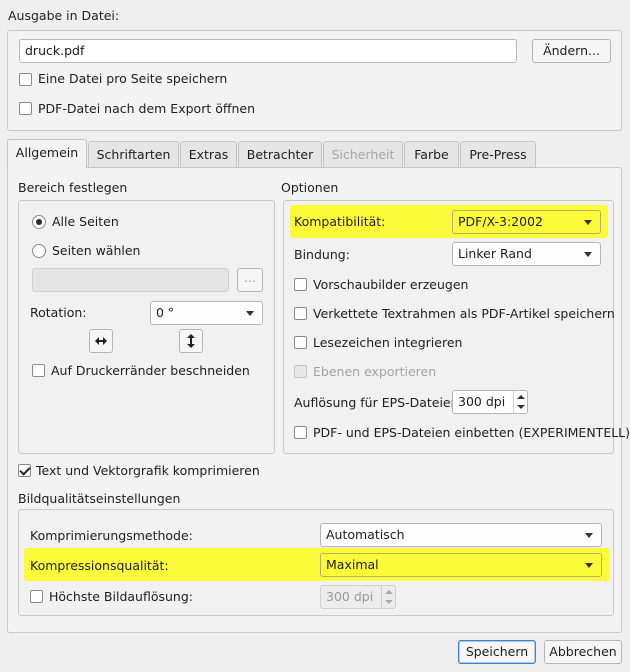 The height and width of the screenshot is (672, 630). I want to click on choose-pages-label: Seiten wählen, so click(96, 250).